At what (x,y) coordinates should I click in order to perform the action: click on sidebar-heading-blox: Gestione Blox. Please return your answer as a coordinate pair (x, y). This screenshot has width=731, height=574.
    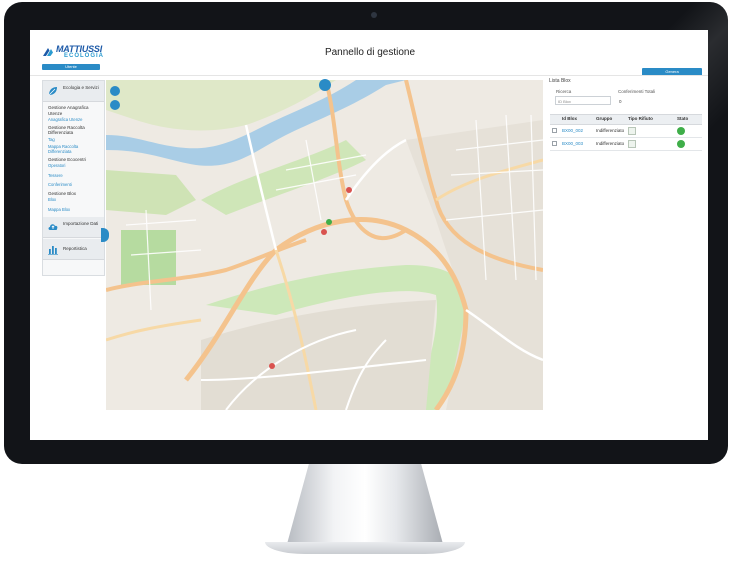
    Looking at the image, I should click on (62, 193).